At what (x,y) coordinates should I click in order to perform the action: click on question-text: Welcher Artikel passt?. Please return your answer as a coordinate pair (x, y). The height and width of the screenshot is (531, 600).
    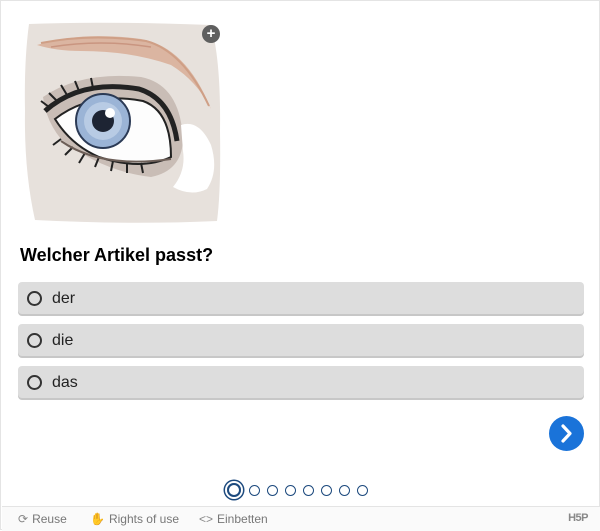
    Looking at the image, I should click on (117, 255).